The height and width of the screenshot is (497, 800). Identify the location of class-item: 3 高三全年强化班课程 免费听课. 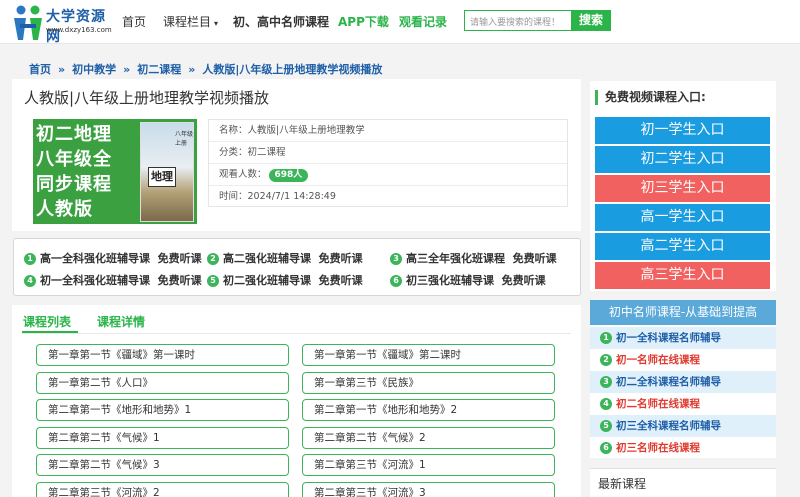
(473, 258).